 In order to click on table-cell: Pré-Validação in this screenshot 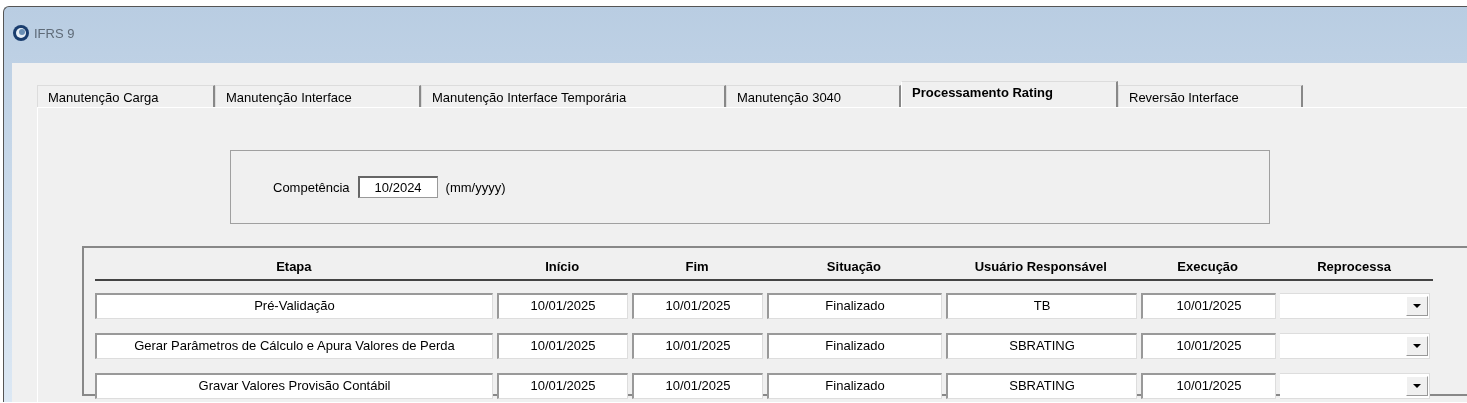, I will do `click(294, 306)`.